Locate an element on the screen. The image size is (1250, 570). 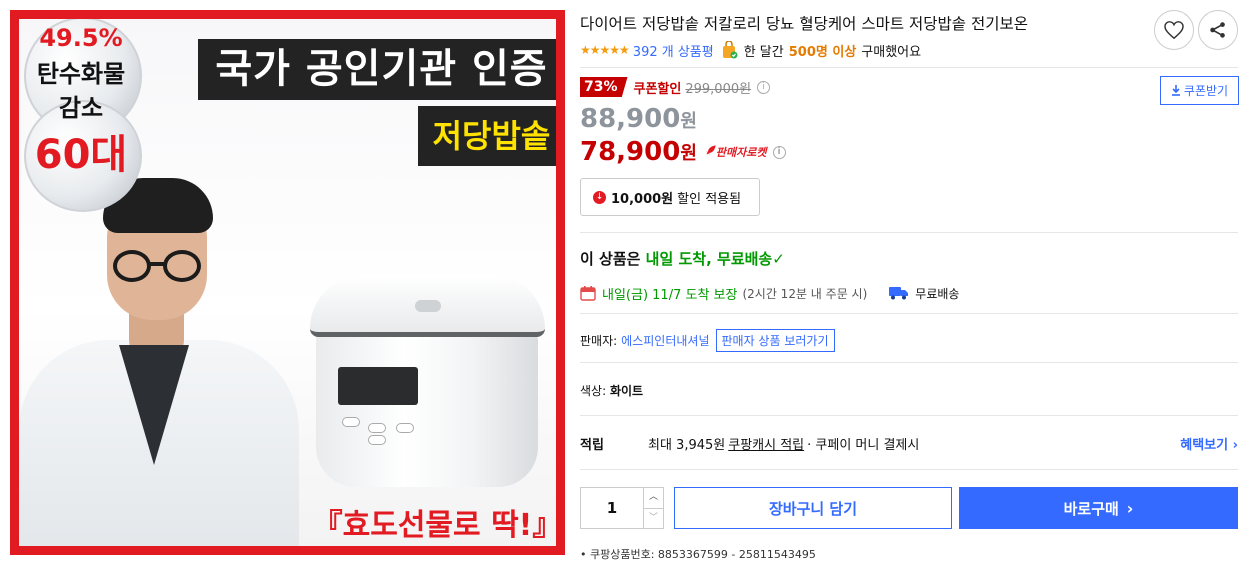
view-benefits-link: 혜택보기 › is located at coordinates (1209, 443).